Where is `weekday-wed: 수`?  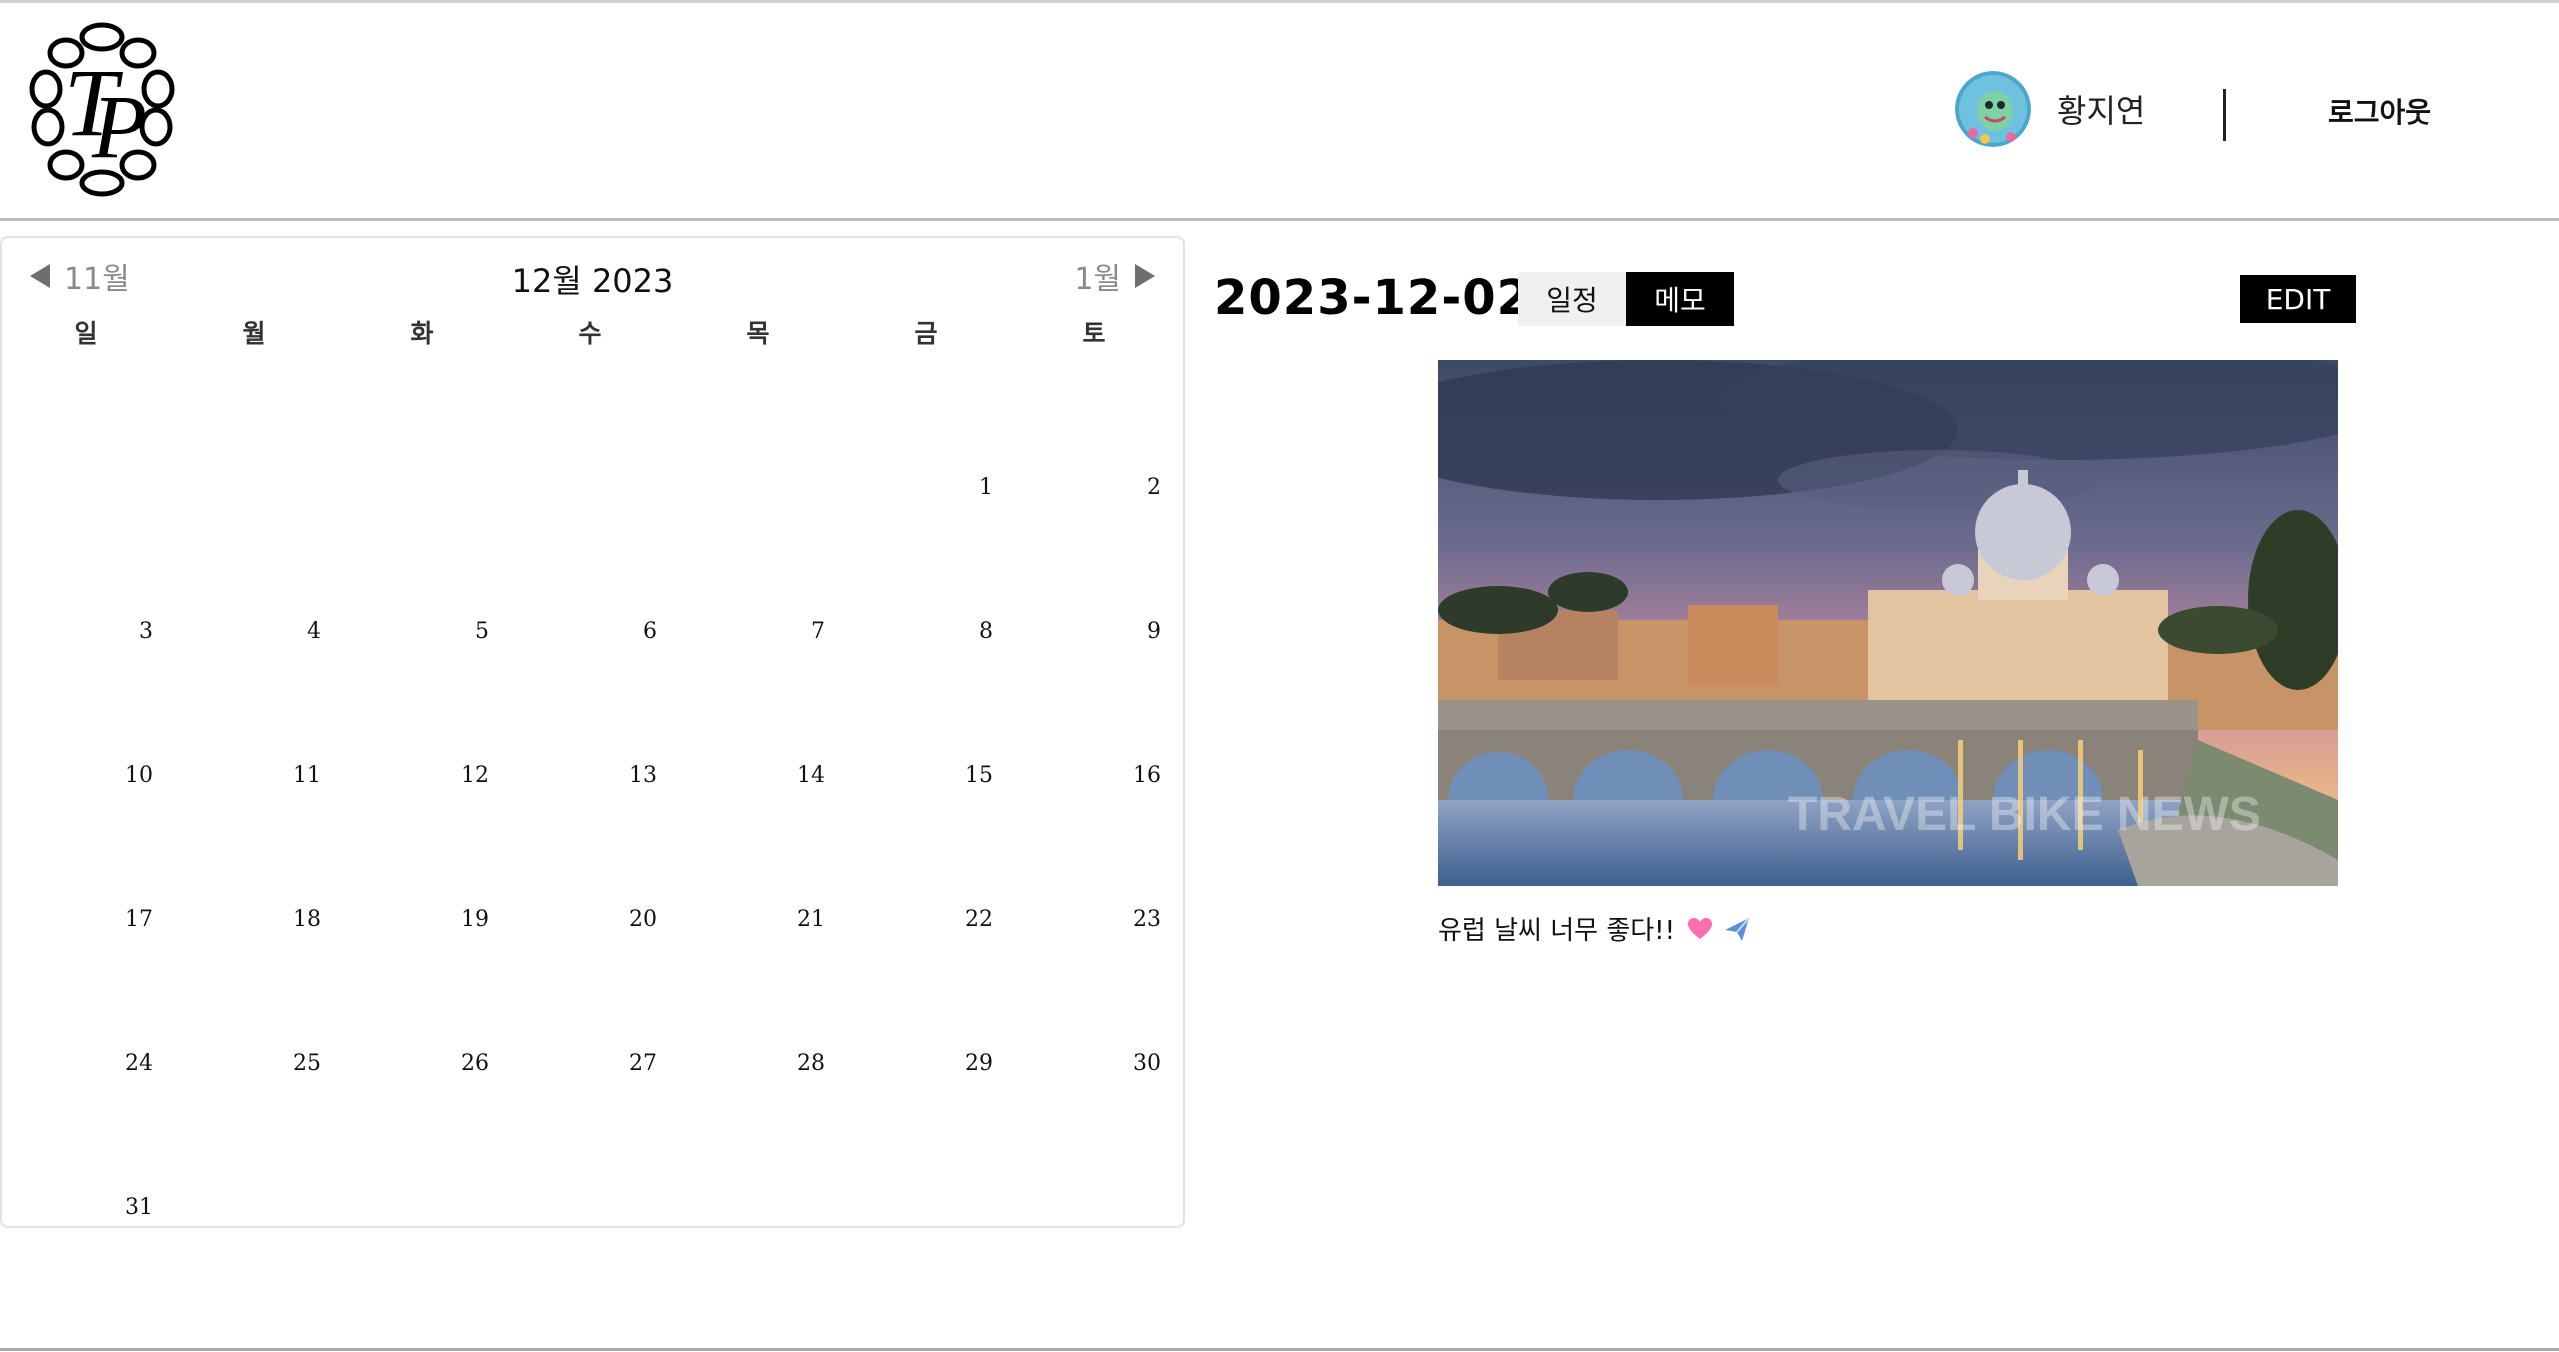 weekday-wed: 수 is located at coordinates (590, 333).